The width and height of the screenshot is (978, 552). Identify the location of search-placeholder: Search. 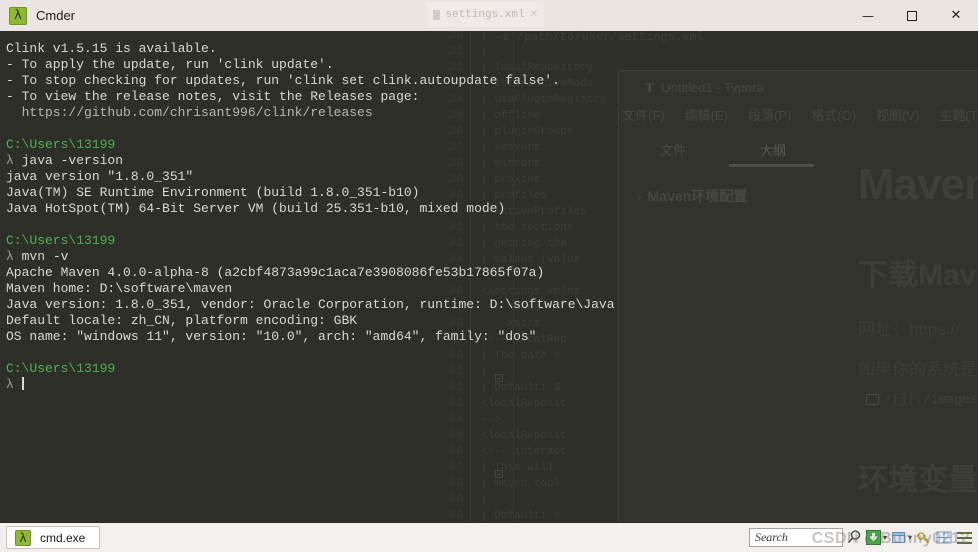
(771, 537).